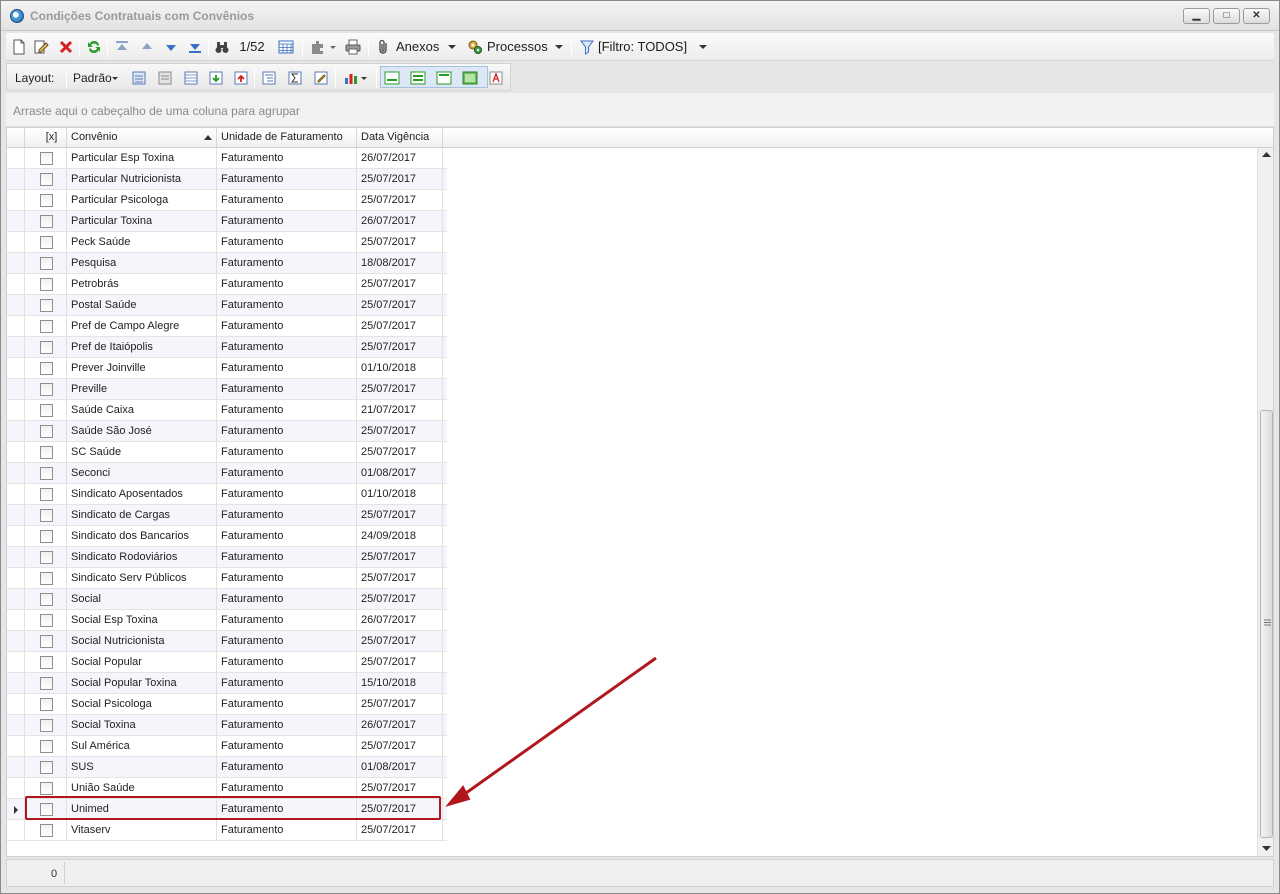  What do you see at coordinates (321, 78) in the screenshot?
I see `highlight-icon` at bounding box center [321, 78].